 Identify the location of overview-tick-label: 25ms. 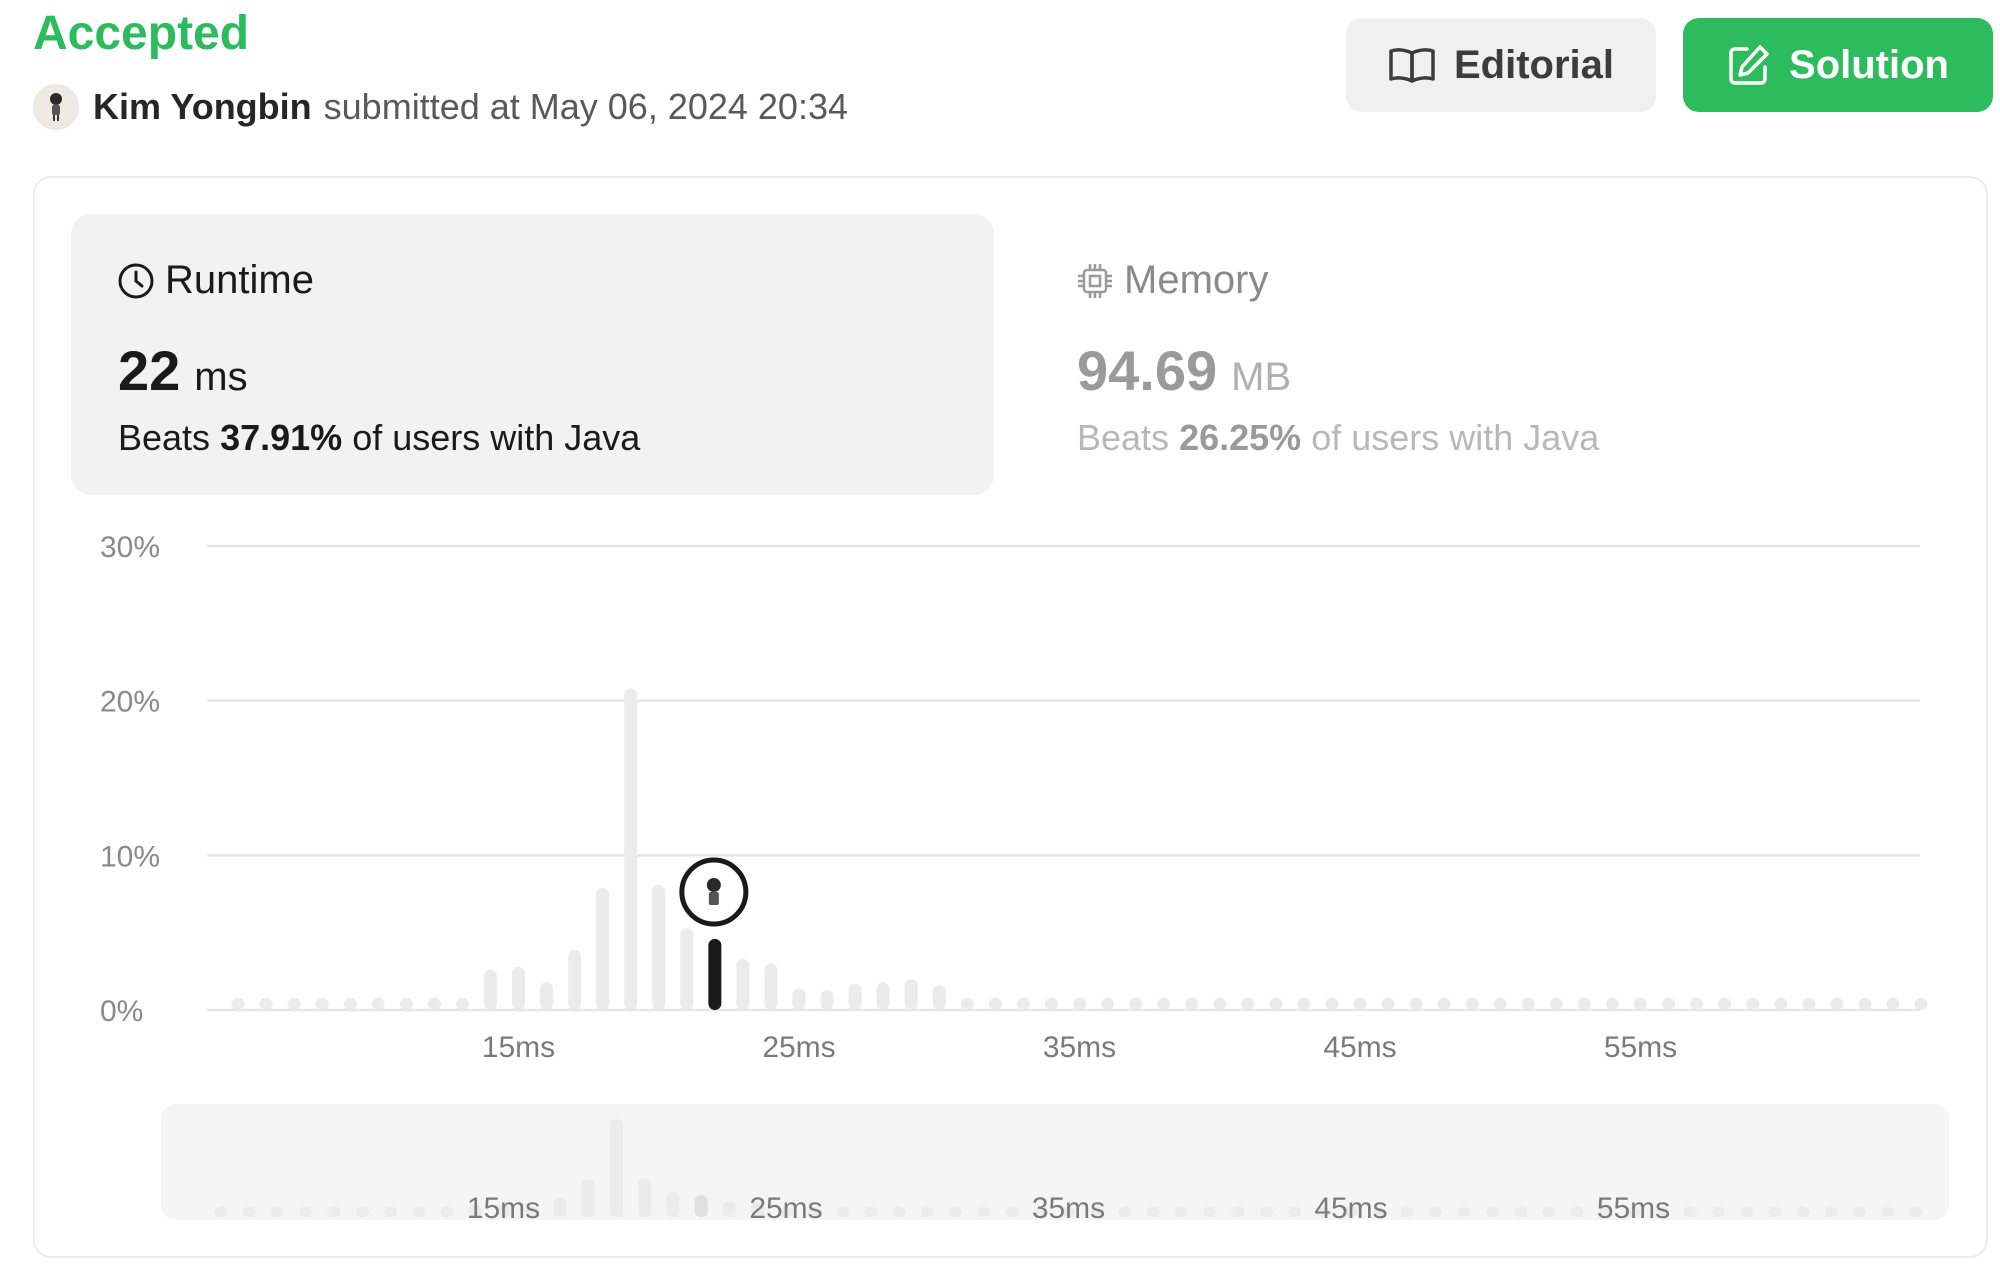
(785, 1208).